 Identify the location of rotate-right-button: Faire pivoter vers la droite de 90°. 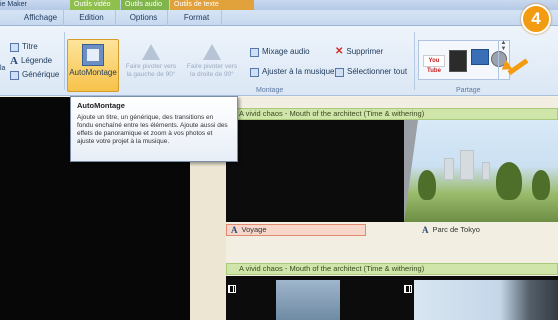
(212, 60).